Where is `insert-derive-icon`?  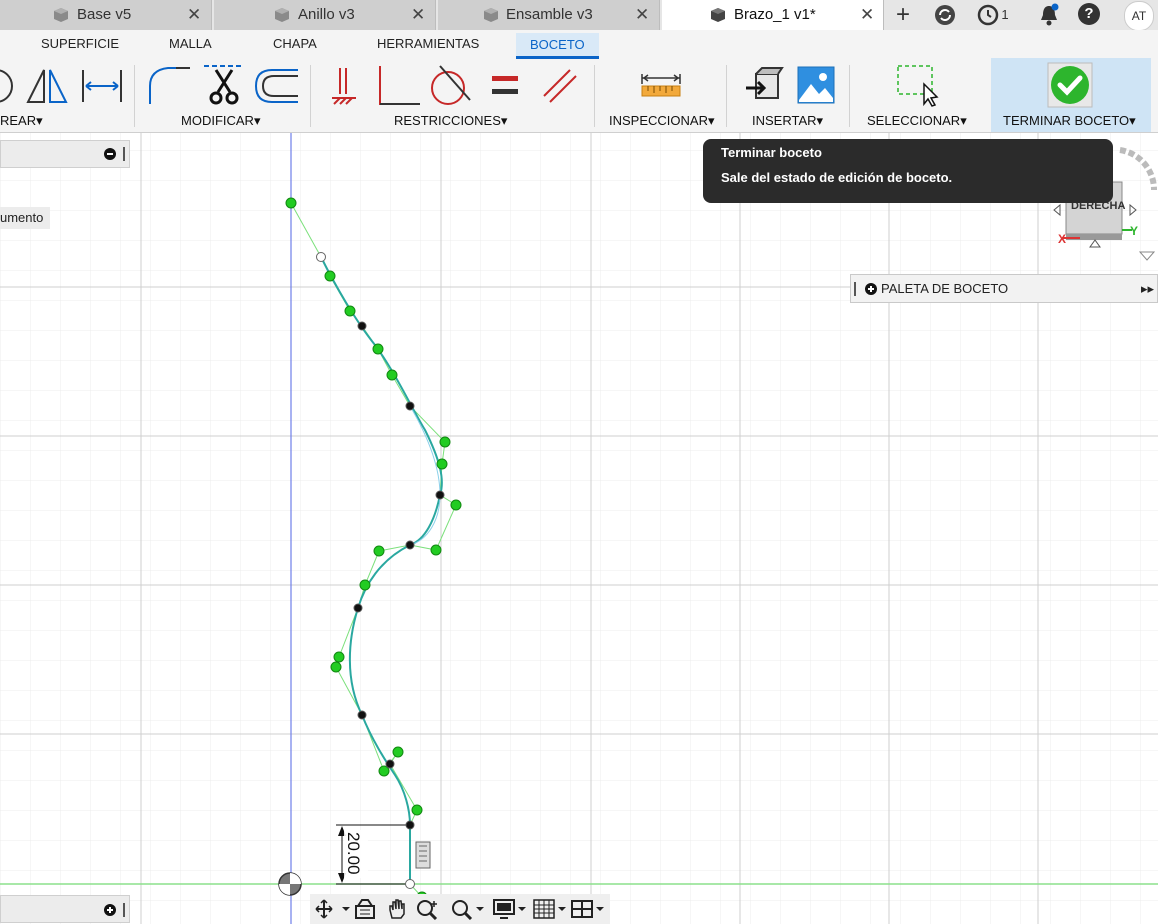 insert-derive-icon is located at coordinates (764, 86).